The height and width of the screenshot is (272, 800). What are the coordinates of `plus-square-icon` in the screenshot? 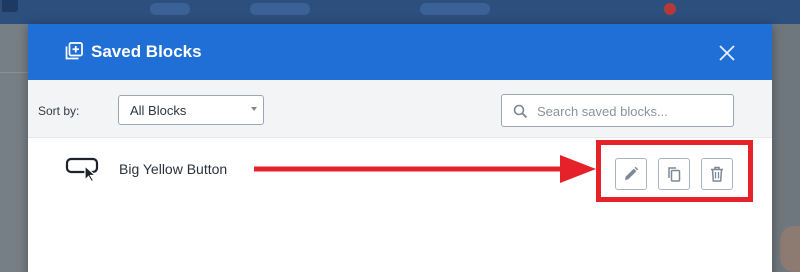 It's located at (74, 51).